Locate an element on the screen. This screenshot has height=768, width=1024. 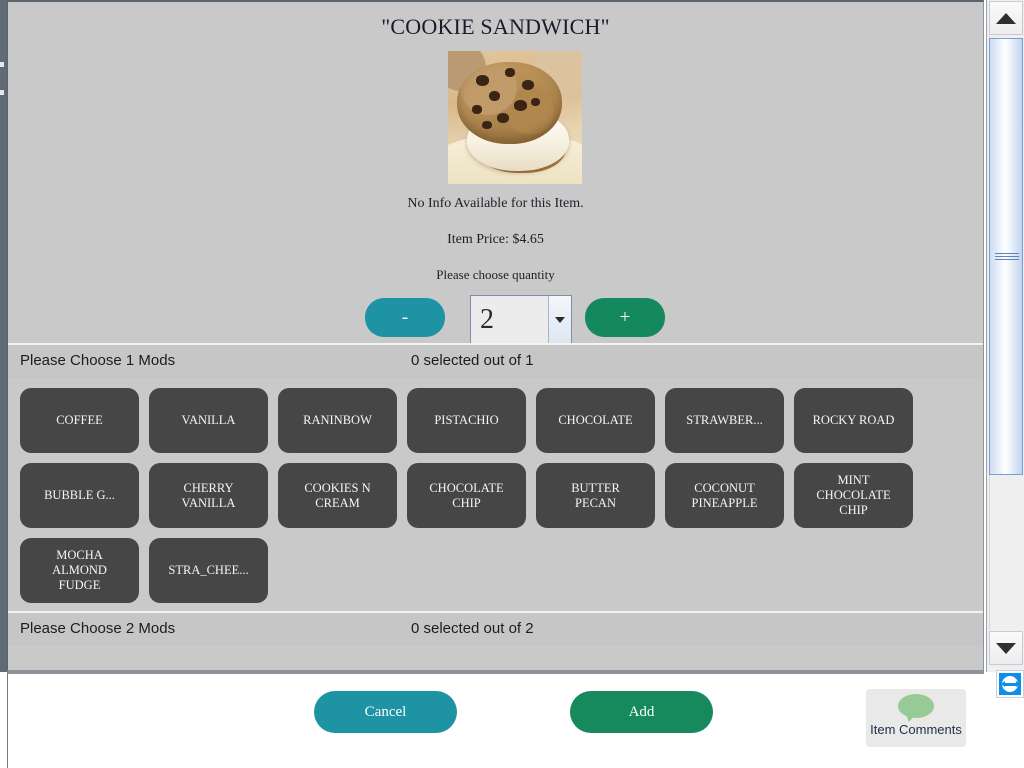
cancel-button: Cancel is located at coordinates (385, 712).